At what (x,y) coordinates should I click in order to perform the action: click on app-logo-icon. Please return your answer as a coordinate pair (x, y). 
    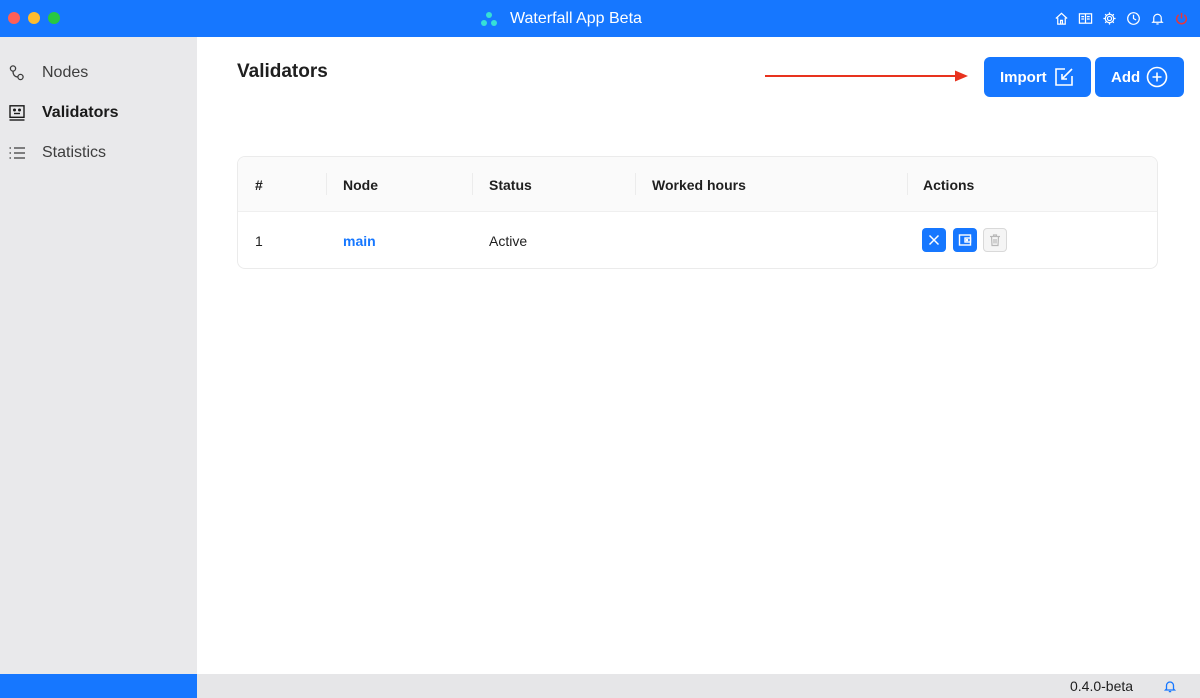
    Looking at the image, I should click on (489, 18).